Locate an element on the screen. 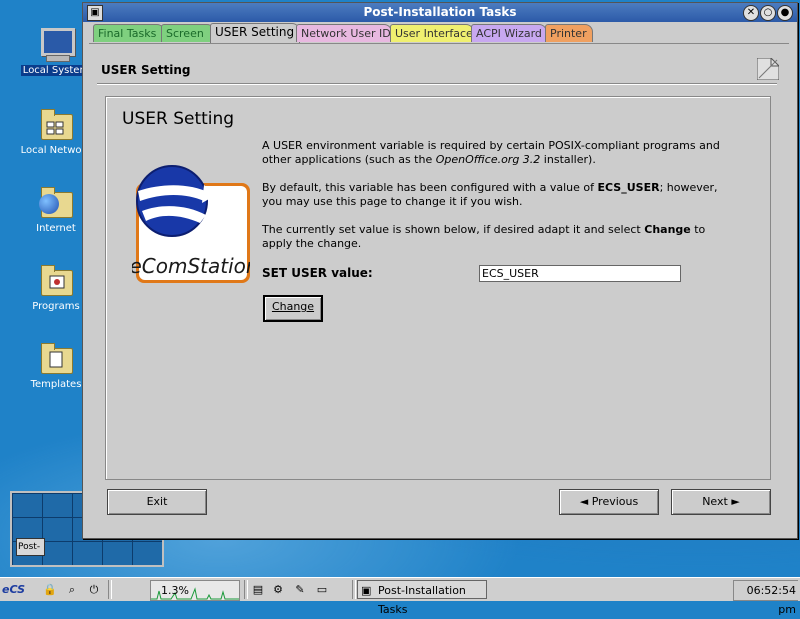  desktop-icon-label: Internet is located at coordinates (56, 228).